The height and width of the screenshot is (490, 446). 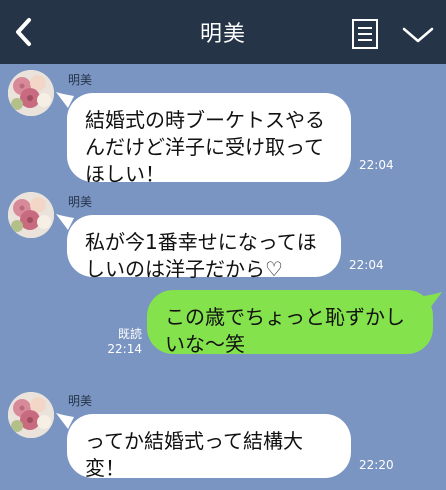 What do you see at coordinates (376, 465) in the screenshot?
I see `timestamp: 22:20` at bounding box center [376, 465].